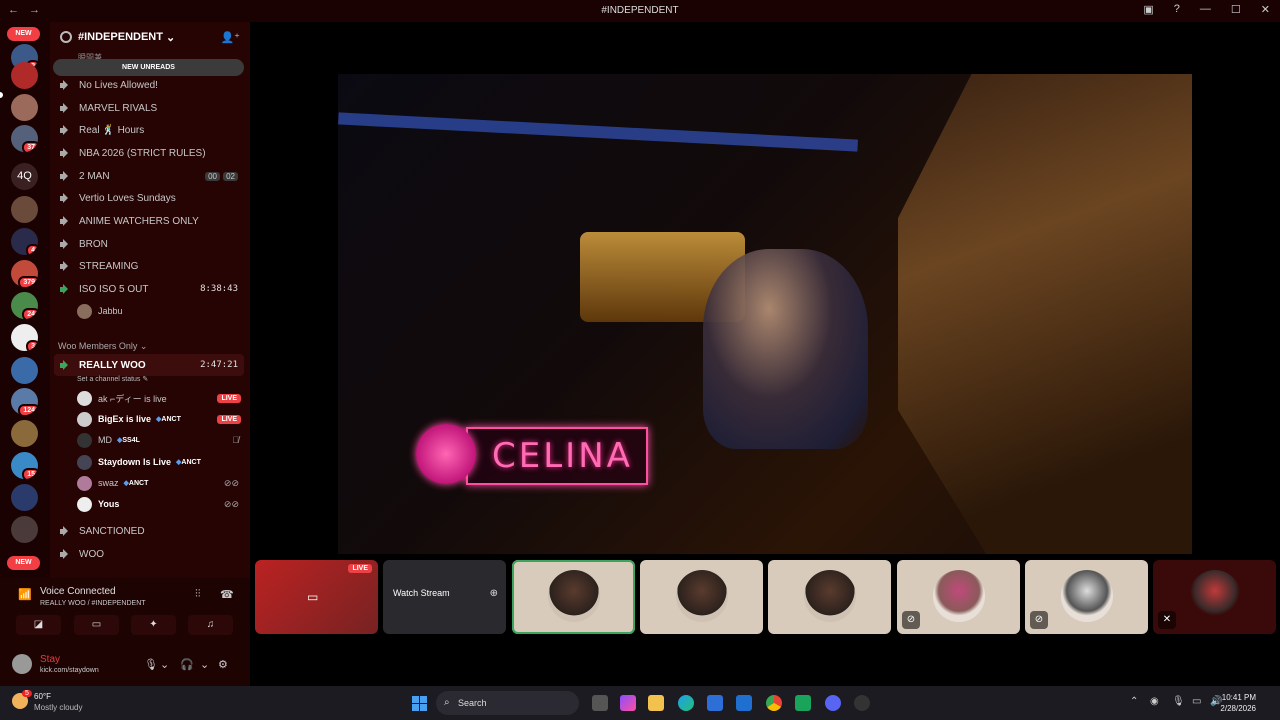 This screenshot has width=1280, height=720. I want to click on server-icon: 3, so click(24, 337).